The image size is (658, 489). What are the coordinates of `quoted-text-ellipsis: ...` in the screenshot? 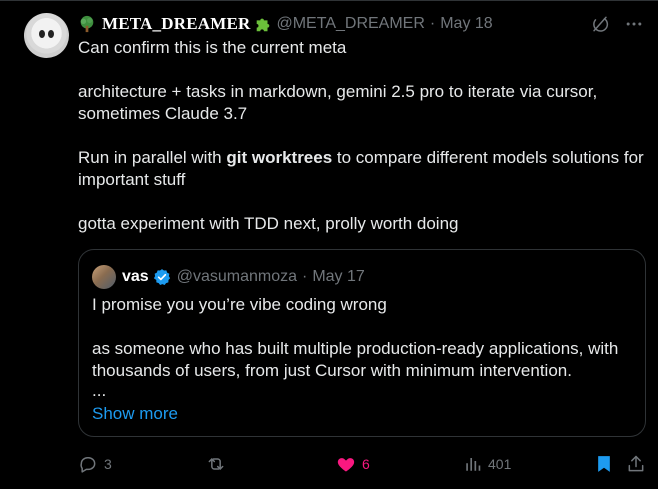 It's located at (99, 390).